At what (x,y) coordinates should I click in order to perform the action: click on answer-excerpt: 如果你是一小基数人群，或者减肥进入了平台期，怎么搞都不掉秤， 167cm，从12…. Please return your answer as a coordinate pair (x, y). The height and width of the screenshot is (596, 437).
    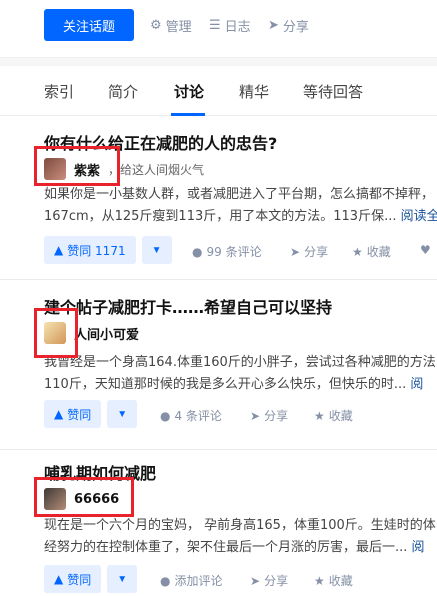
    Looking at the image, I should click on (240, 206).